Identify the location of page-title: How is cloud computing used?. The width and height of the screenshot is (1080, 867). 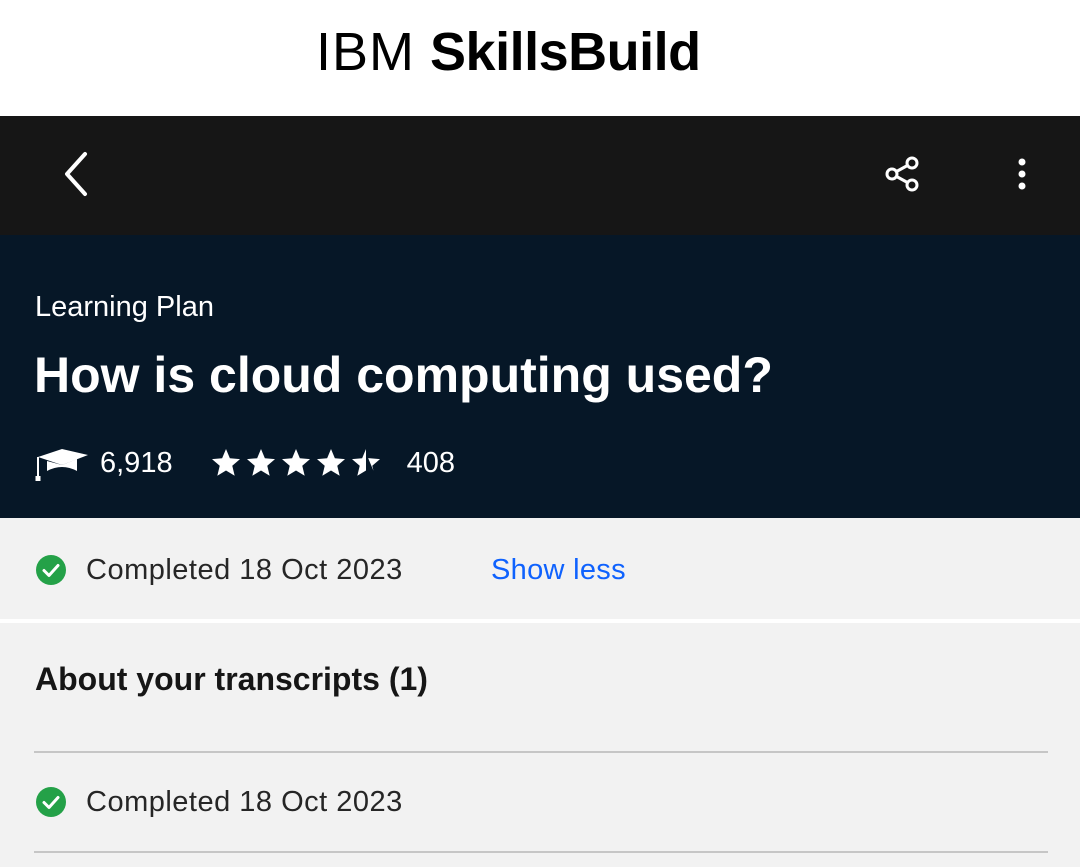
(403, 375).